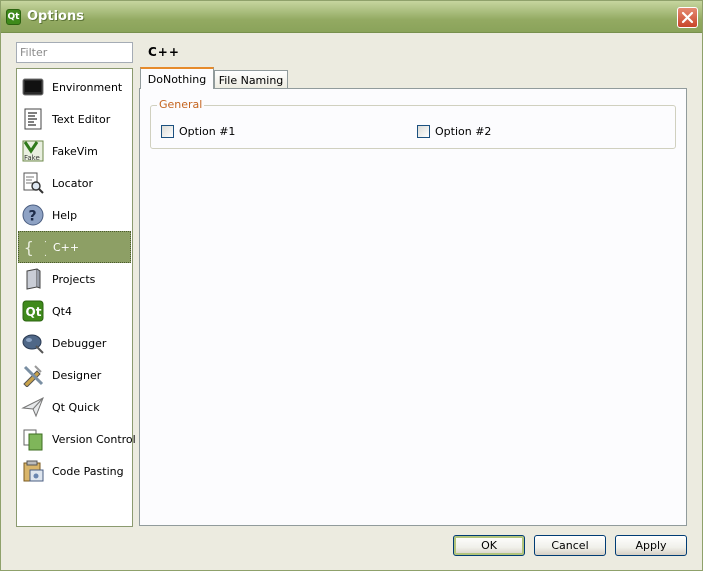 The height and width of the screenshot is (571, 703). I want to click on general-group-box: General Option #1 Option #2, so click(413, 123).